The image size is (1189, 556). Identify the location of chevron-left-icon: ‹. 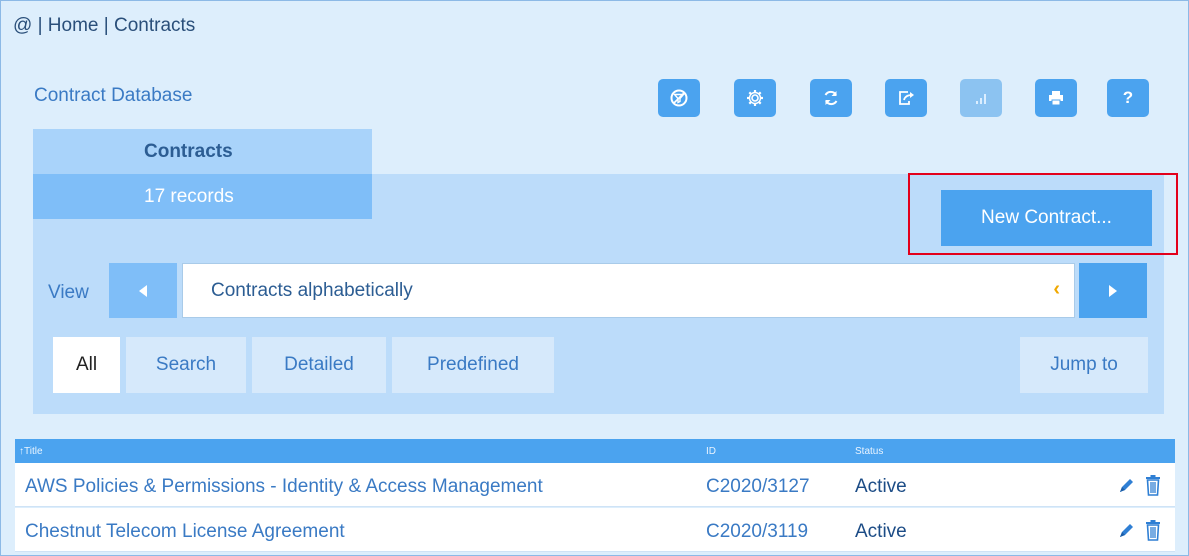
(1056, 289).